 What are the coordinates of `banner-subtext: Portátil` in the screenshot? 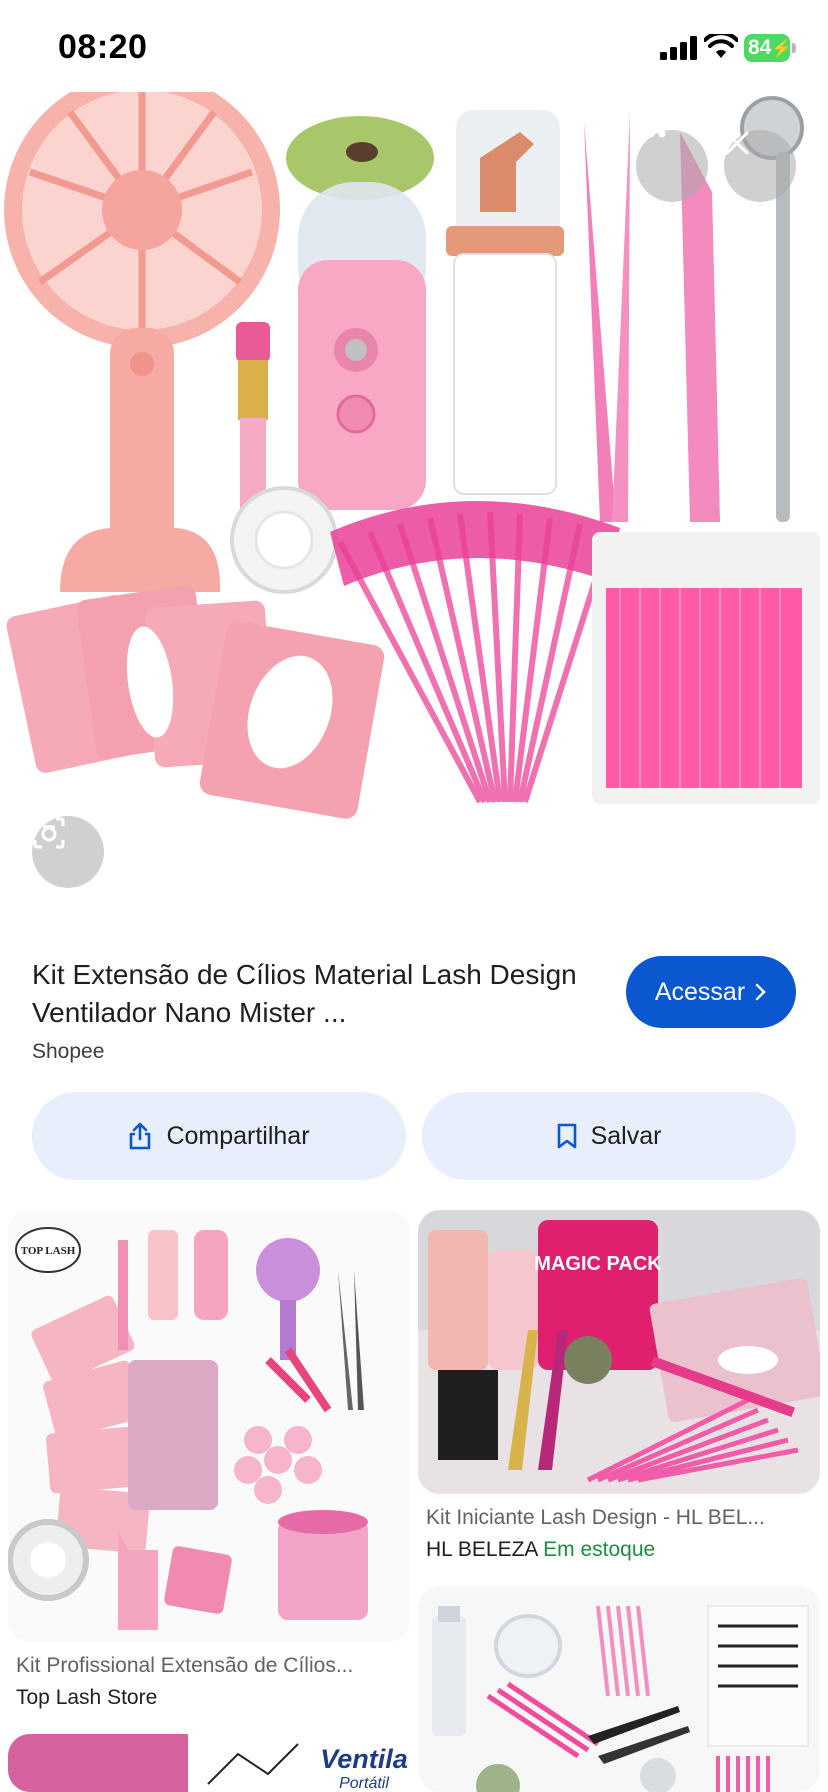 It's located at (364, 1783).